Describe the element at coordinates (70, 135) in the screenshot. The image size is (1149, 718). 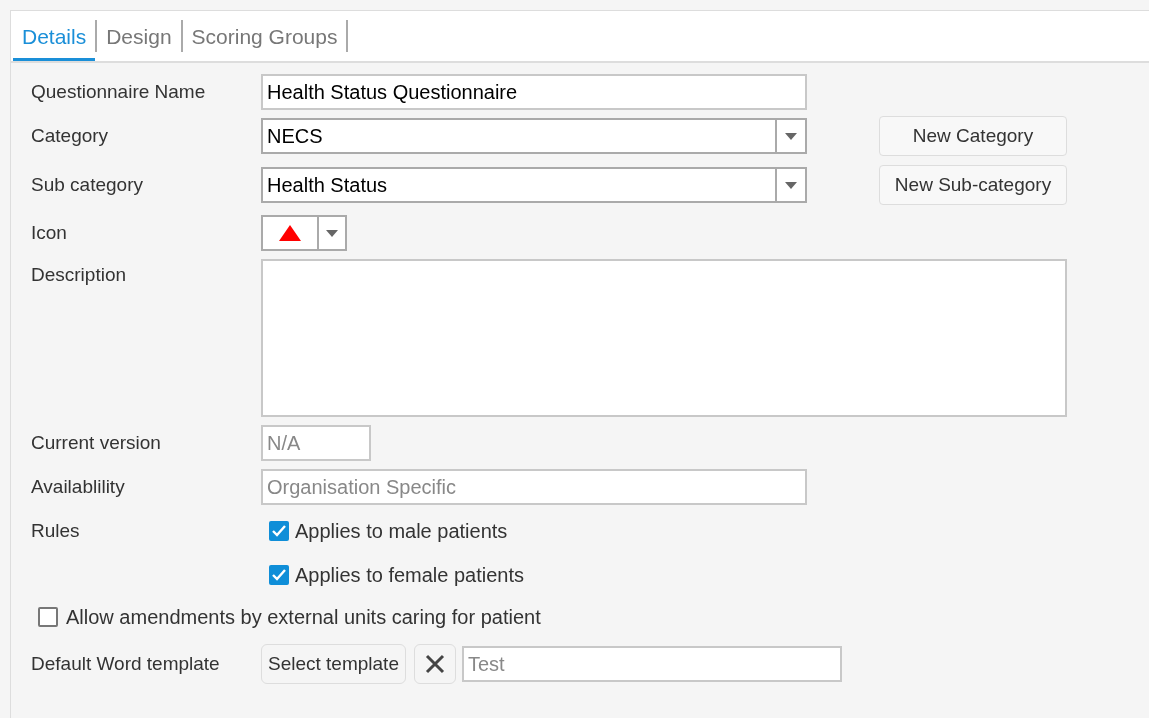
I see `field-label: Category` at that location.